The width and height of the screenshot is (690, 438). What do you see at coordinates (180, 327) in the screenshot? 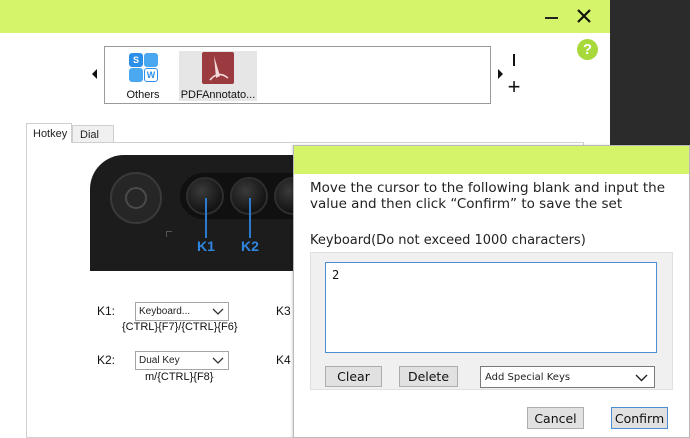
I see `k1-value: {CTRL}{F7}/{CTRL}{F6}` at bounding box center [180, 327].